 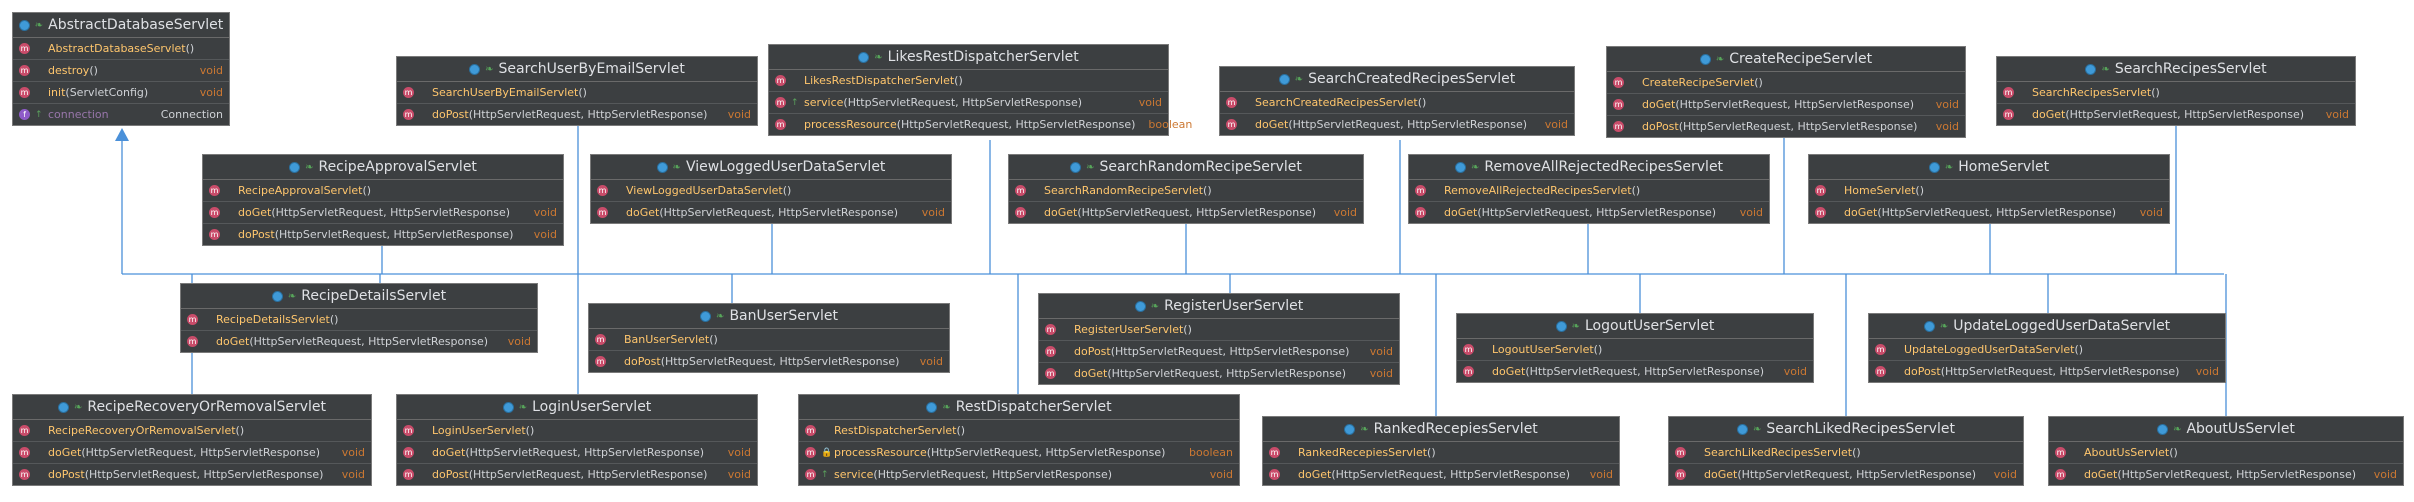 I want to click on method-row: m RecipeApprovalServlet(), so click(x=383, y=190).